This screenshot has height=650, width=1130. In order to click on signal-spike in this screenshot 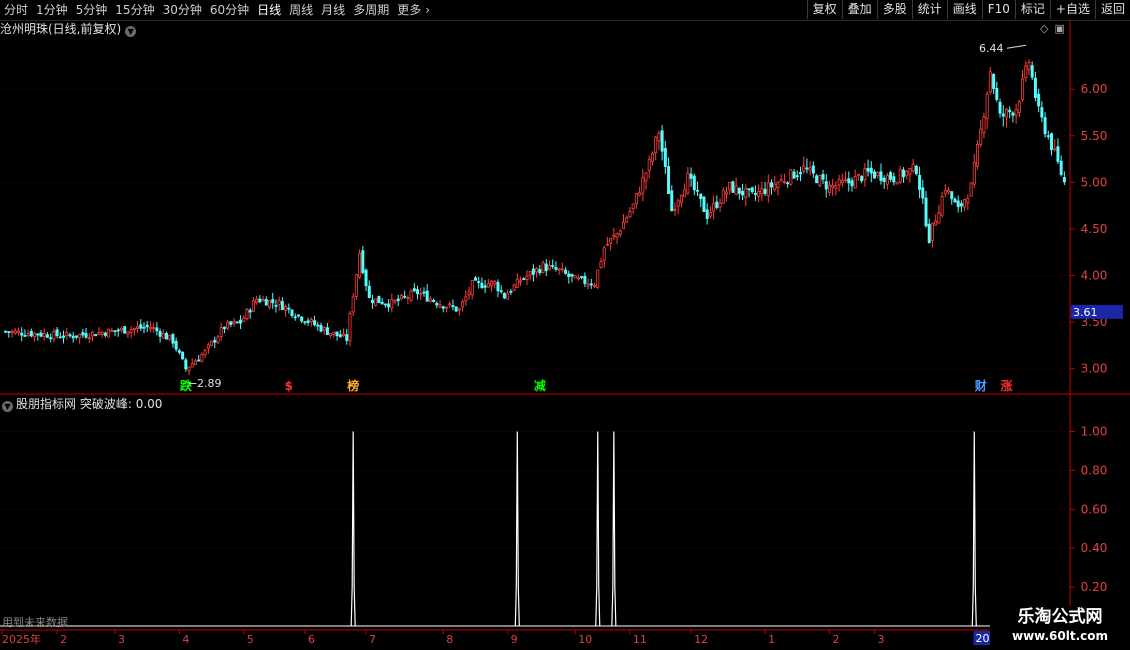, I will do `click(974, 529)`.